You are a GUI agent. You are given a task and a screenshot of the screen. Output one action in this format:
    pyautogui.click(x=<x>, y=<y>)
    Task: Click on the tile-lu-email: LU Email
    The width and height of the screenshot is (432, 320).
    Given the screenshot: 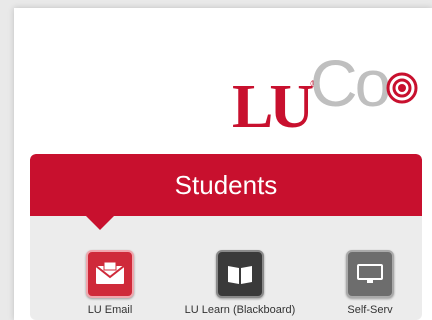 What is the action you would take?
    pyautogui.click(x=110, y=283)
    